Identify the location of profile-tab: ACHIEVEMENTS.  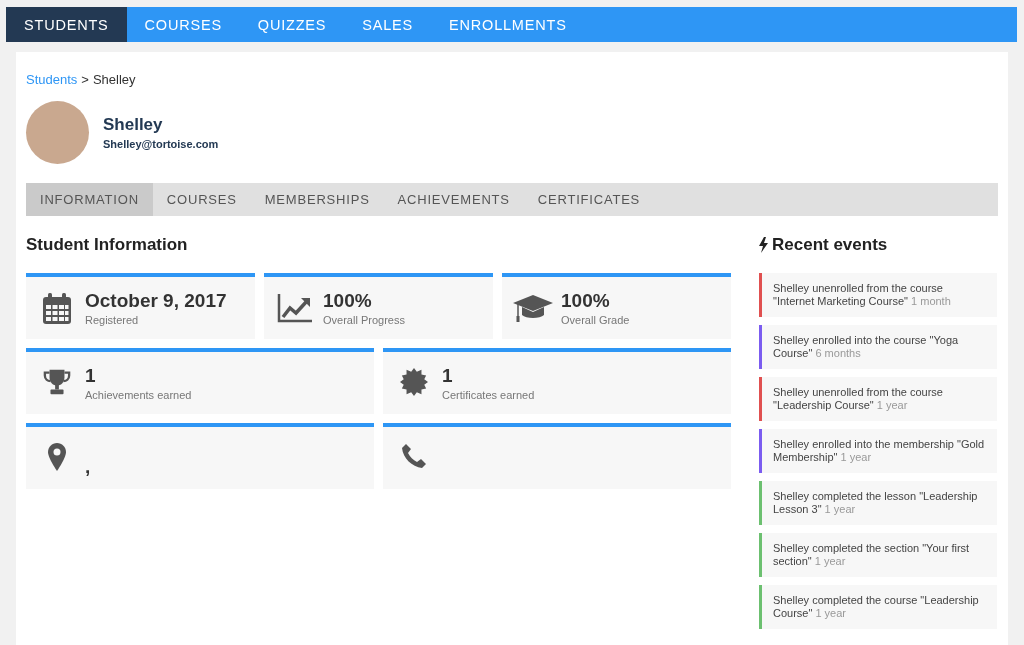
(453, 199).